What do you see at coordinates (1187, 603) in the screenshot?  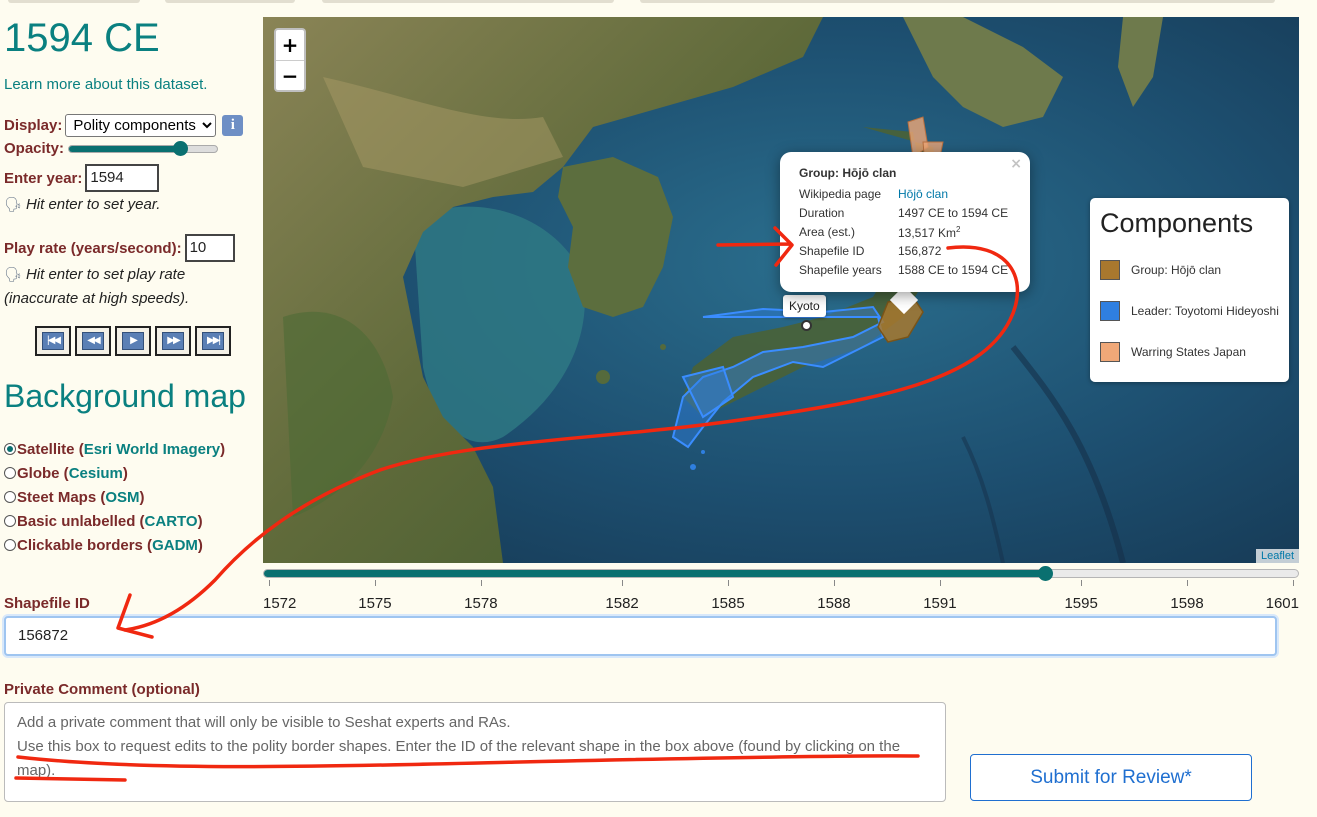 I see `year-tick-label: 1598` at bounding box center [1187, 603].